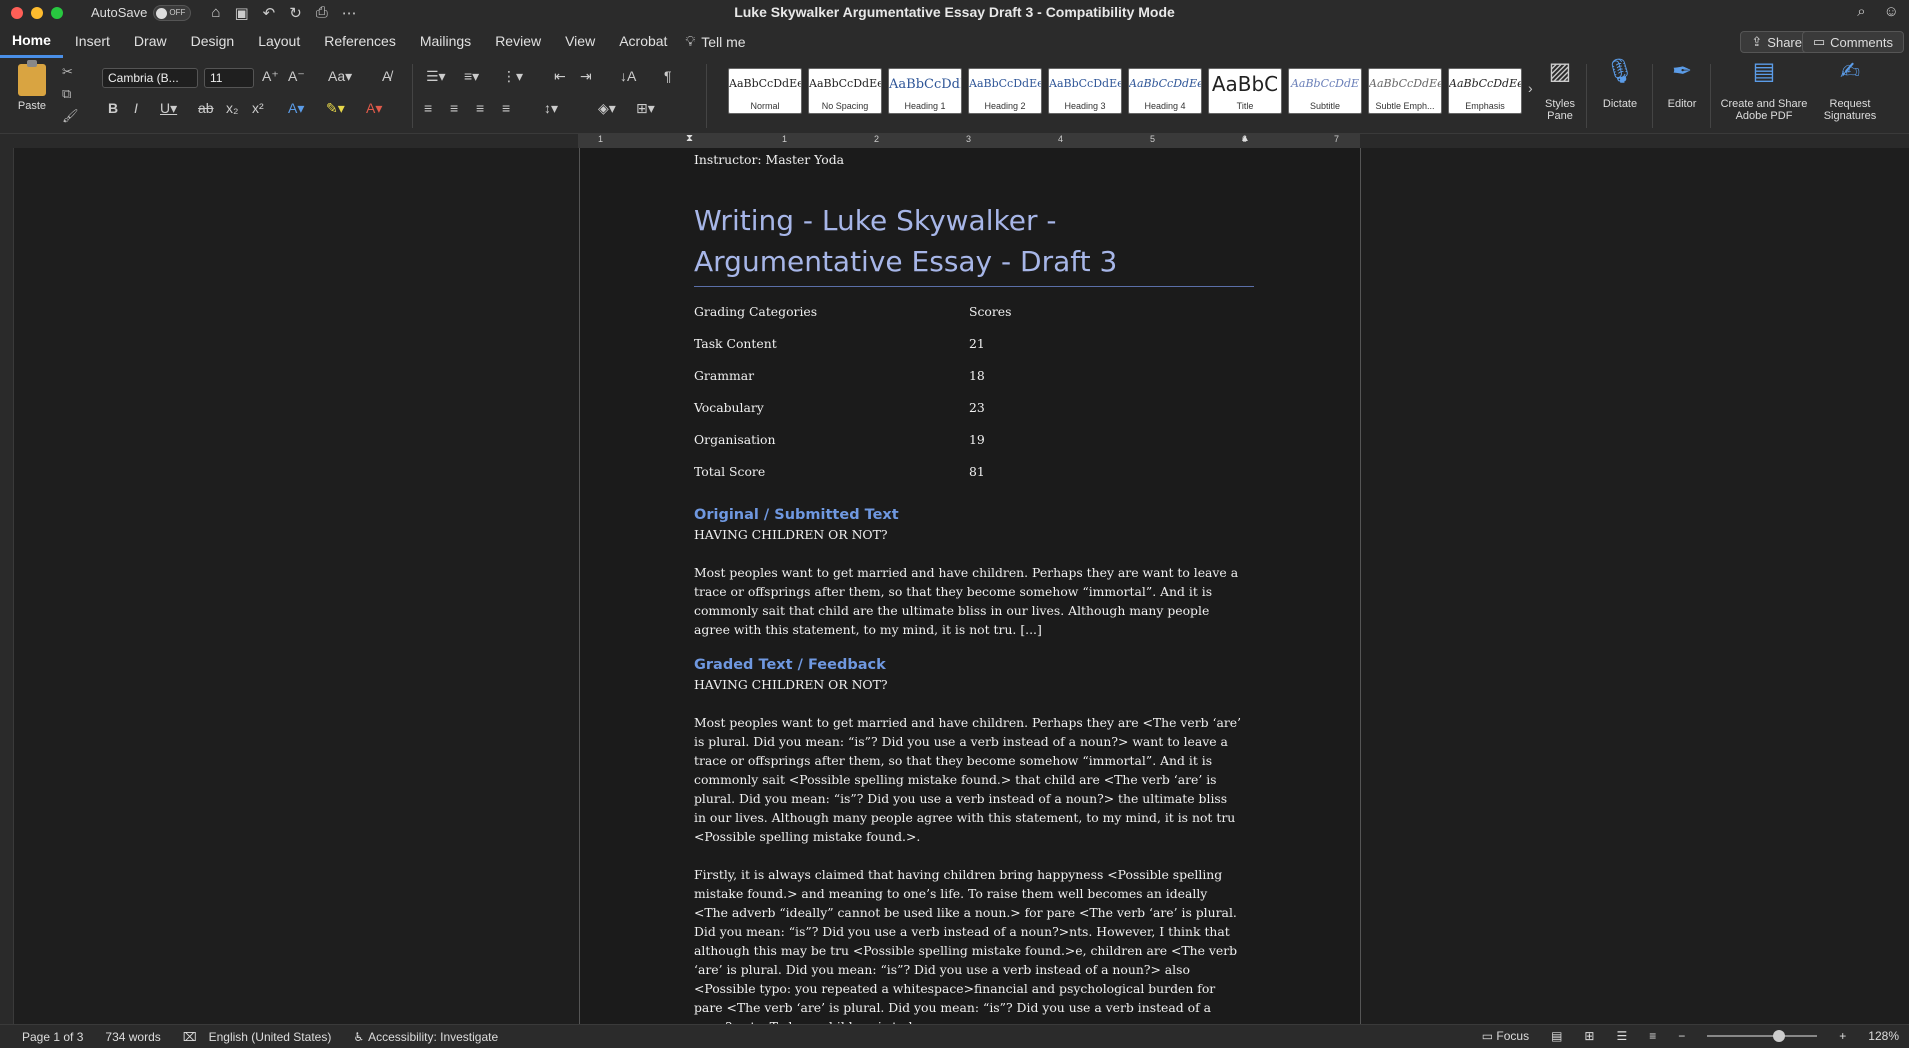 This screenshot has width=1909, height=1048. Describe the element at coordinates (436, 76) in the screenshot. I see `bullets-icon: ☰▾` at that location.